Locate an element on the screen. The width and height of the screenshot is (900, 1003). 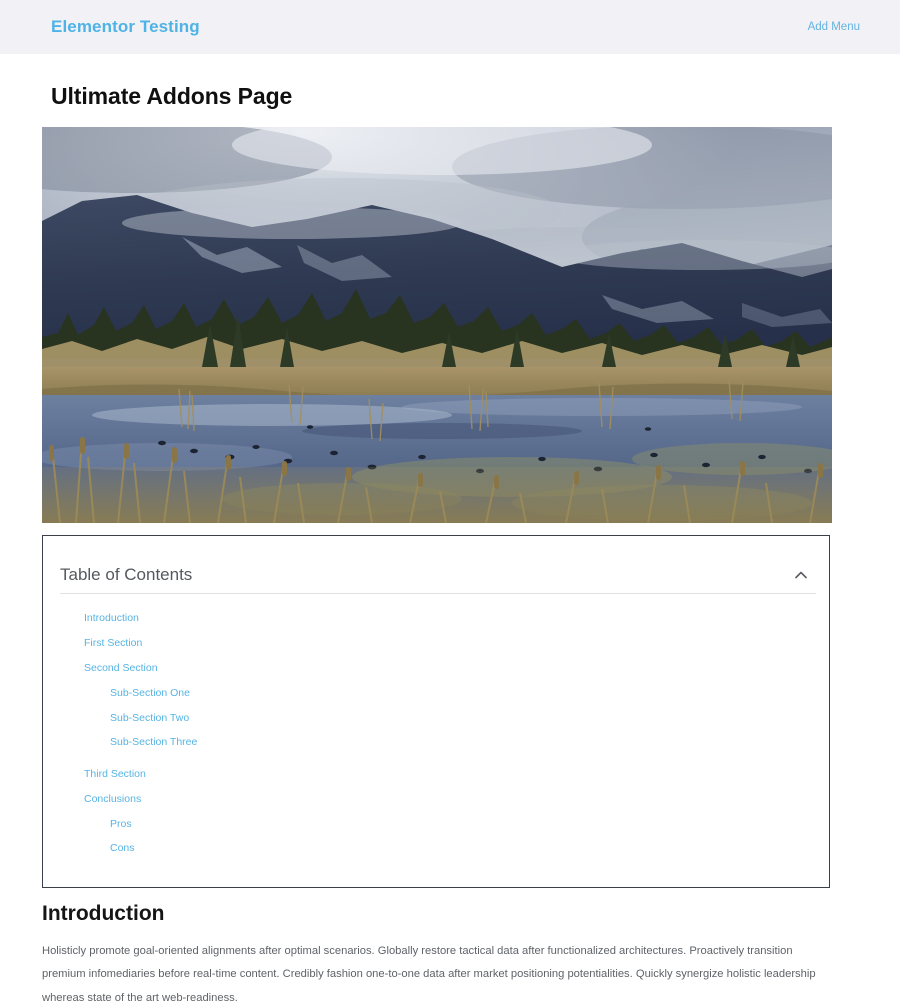
page-title: Ultimate Addons Page is located at coordinates (172, 96).